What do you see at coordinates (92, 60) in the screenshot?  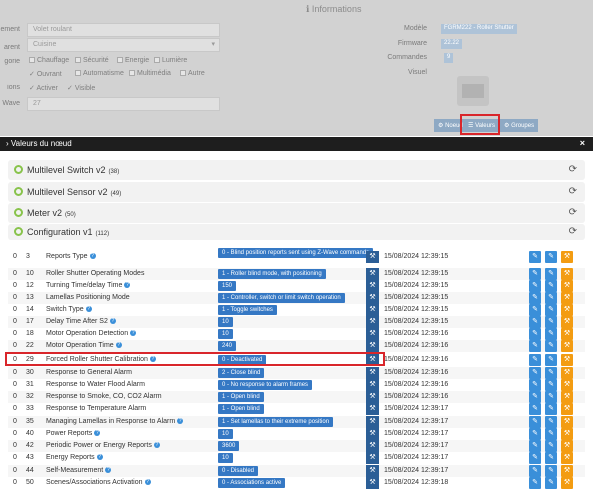 I see `category-checkbox-securite: Sécurité` at bounding box center [92, 60].